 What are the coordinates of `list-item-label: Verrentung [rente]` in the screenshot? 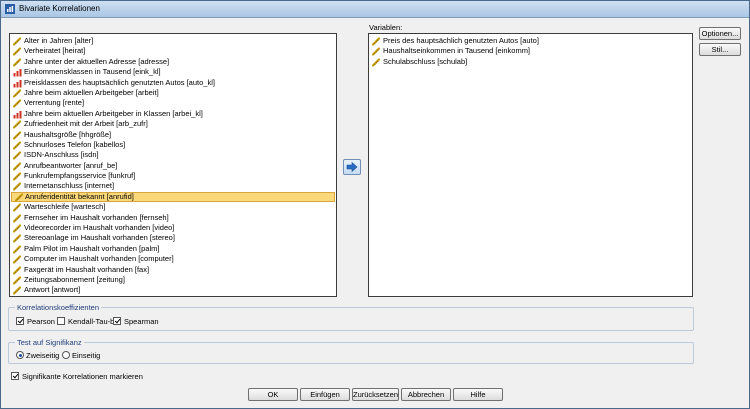 It's located at (54, 103).